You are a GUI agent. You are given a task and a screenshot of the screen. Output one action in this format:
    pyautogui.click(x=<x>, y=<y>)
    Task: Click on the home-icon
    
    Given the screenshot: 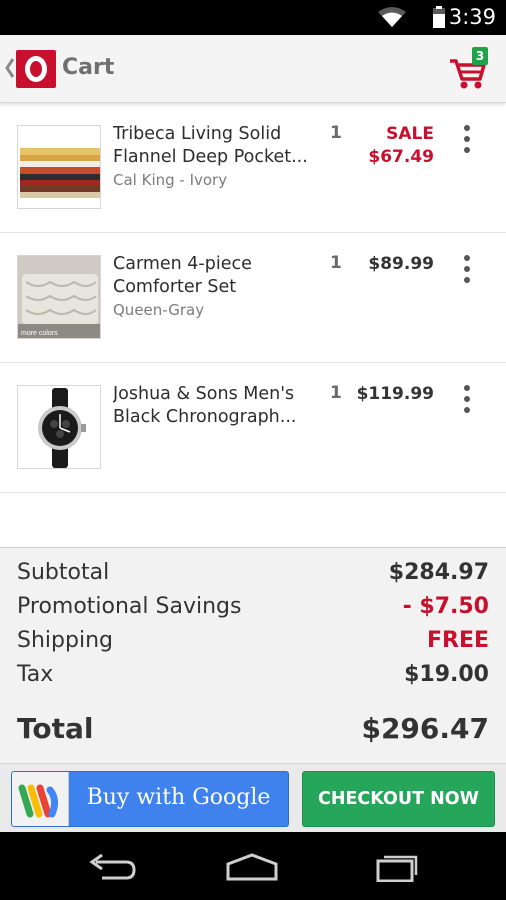 What is the action you would take?
    pyautogui.click(x=252, y=867)
    